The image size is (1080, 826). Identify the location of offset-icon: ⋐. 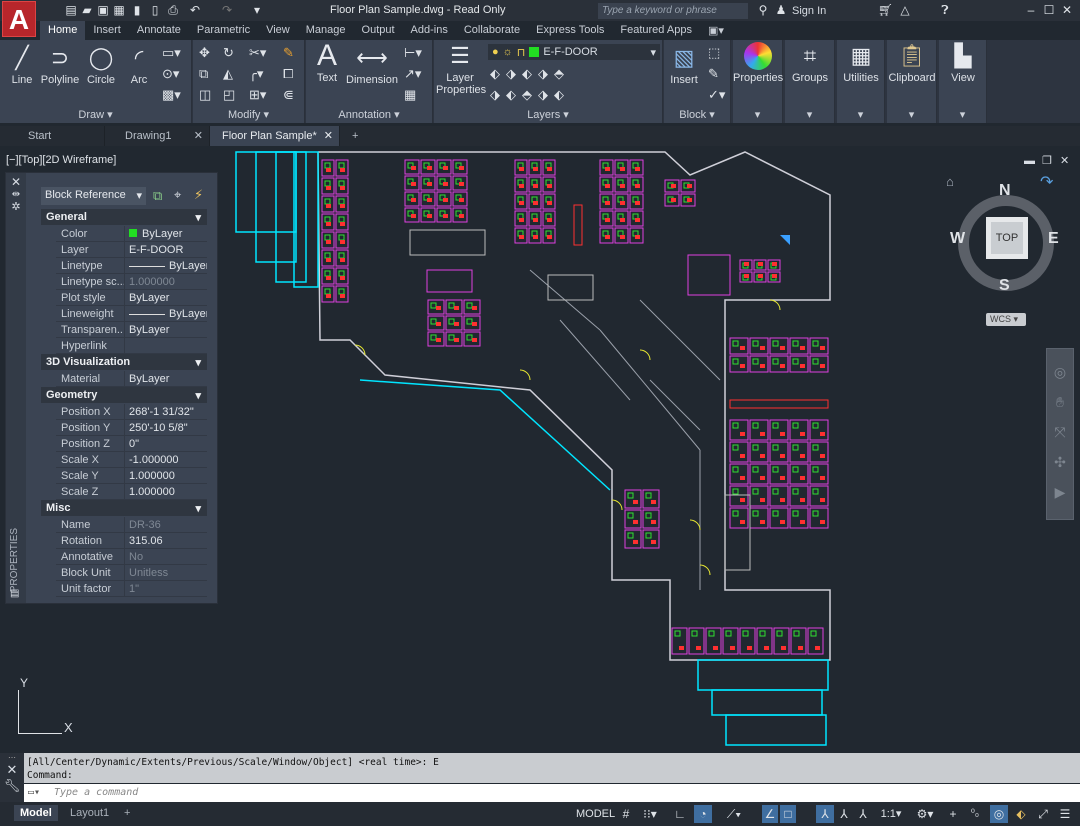
(288, 95).